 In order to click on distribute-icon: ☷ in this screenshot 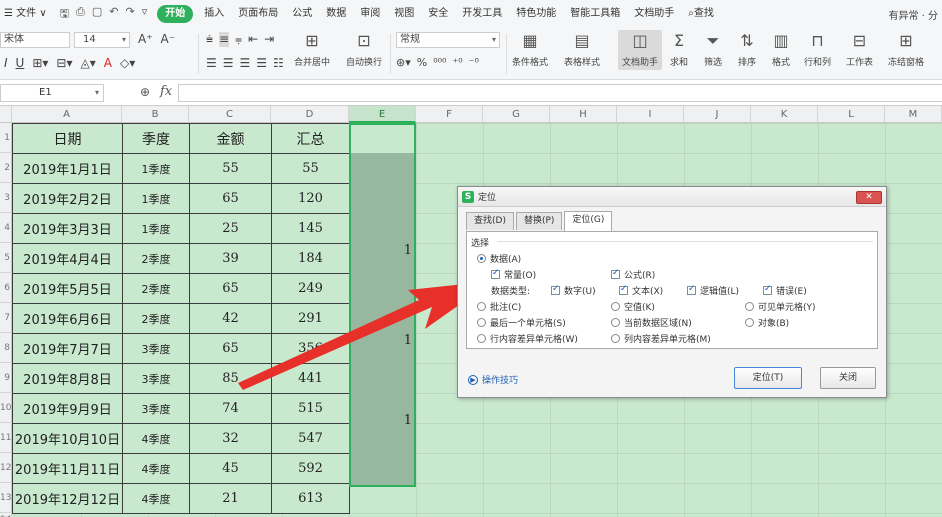, I will do `click(278, 63)`.